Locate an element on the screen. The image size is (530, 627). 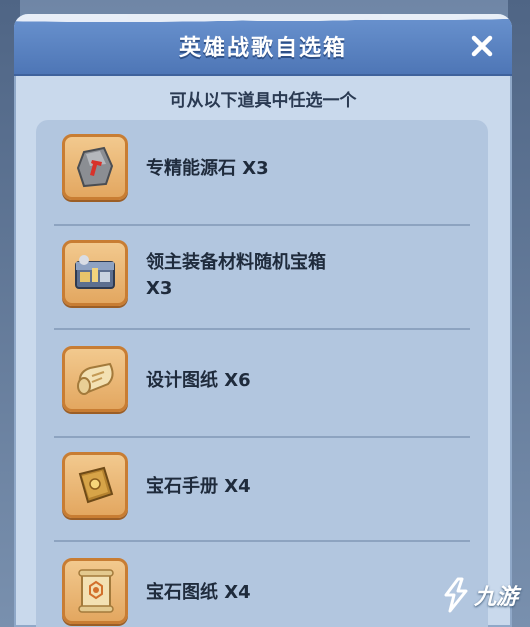
energy-stone-icon is located at coordinates (95, 167).